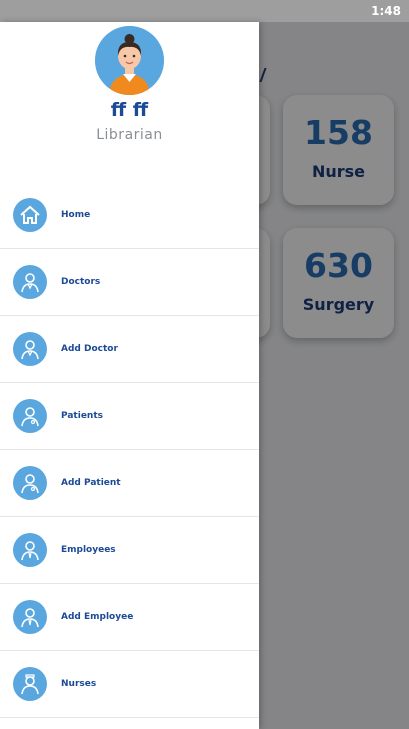 The image size is (409, 729). What do you see at coordinates (89, 349) in the screenshot?
I see `menu-label: Add Doctor` at bounding box center [89, 349].